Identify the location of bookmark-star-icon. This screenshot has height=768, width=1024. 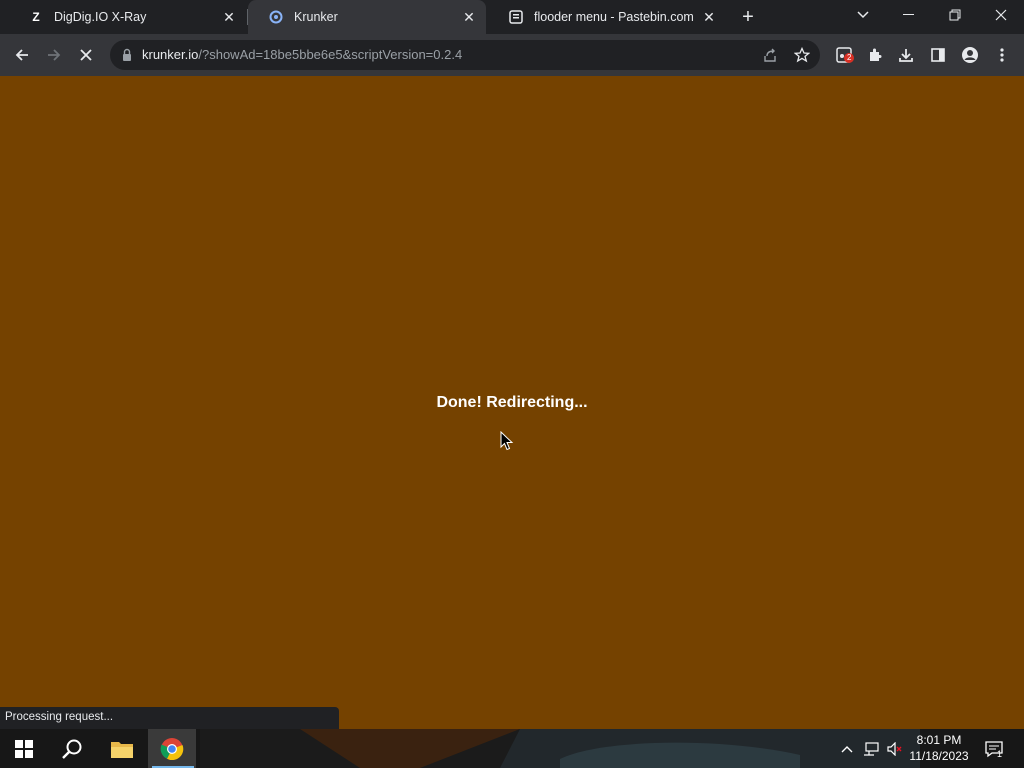
(802, 55).